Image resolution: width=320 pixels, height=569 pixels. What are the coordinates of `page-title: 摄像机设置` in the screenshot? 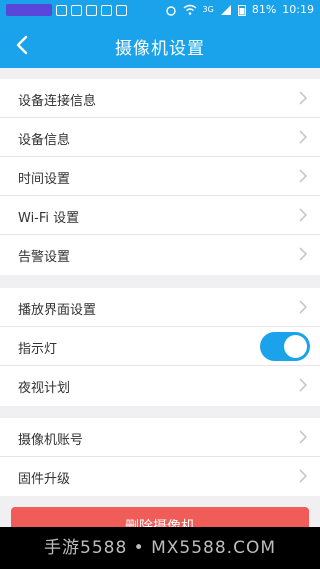 It's located at (160, 49).